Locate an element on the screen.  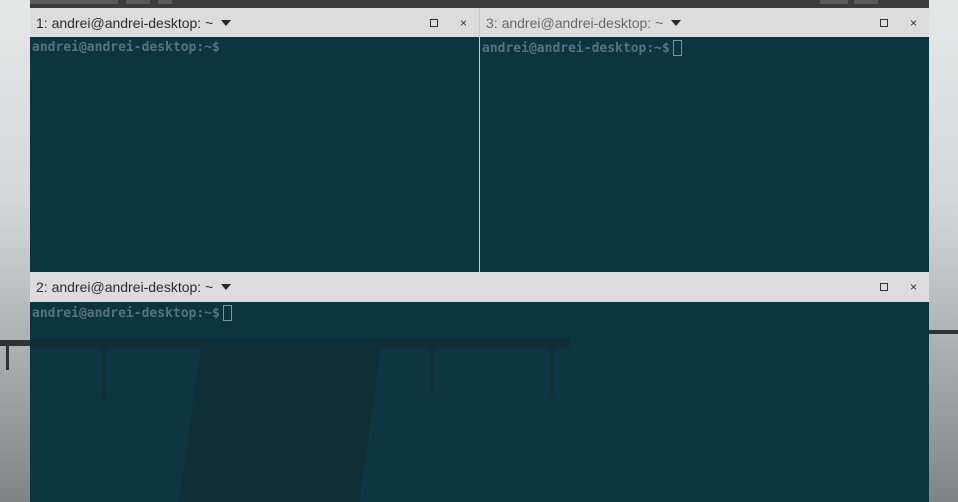
wallpaper-pier-right is located at coordinates (943, 332).